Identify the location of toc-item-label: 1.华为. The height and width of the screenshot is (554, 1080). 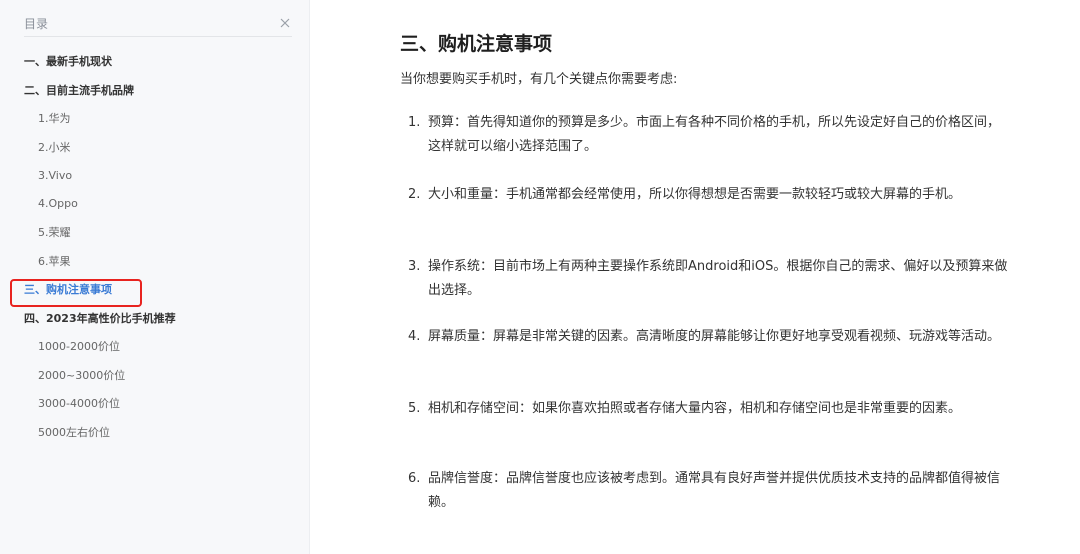
(54, 119).